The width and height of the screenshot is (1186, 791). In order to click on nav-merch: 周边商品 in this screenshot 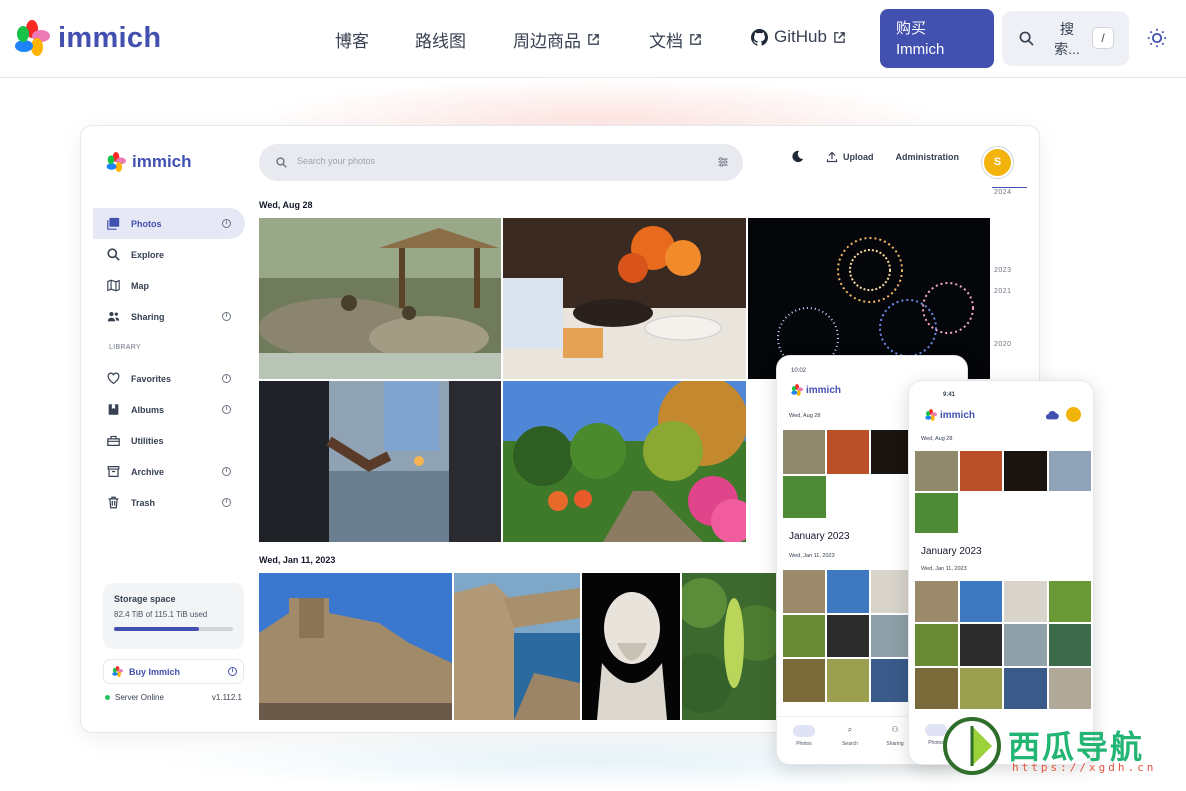, I will do `click(556, 39)`.